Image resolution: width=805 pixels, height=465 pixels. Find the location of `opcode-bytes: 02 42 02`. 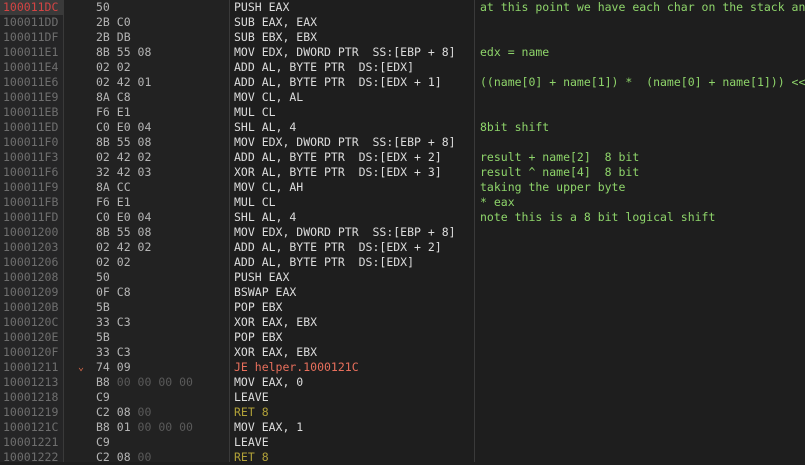

opcode-bytes: 02 42 02 is located at coordinates (123, 157).